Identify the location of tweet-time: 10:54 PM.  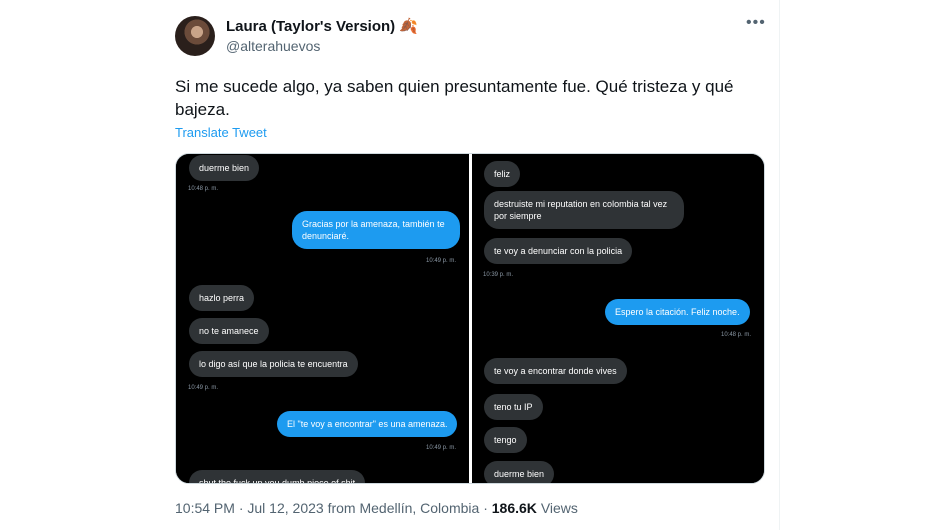
(205, 508).